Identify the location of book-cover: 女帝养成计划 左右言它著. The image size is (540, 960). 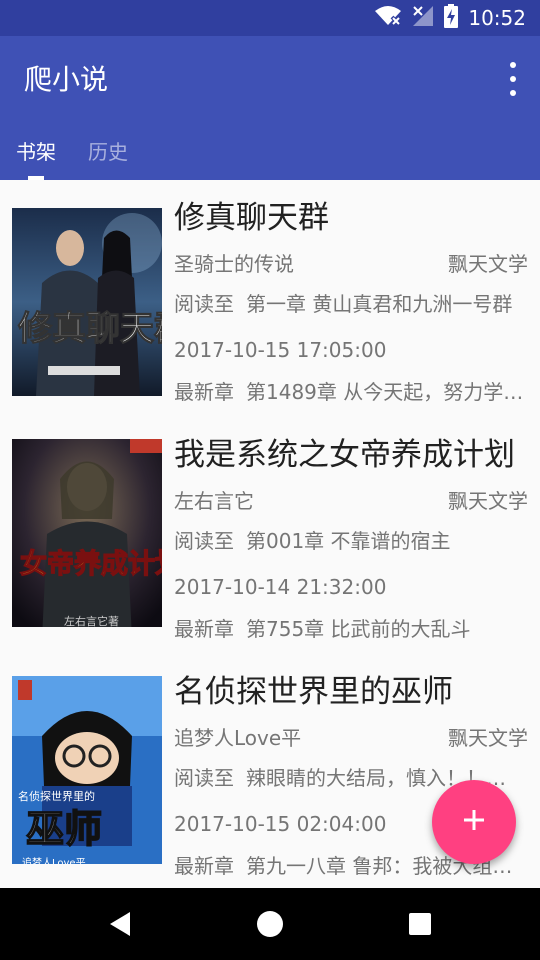
(87, 533).